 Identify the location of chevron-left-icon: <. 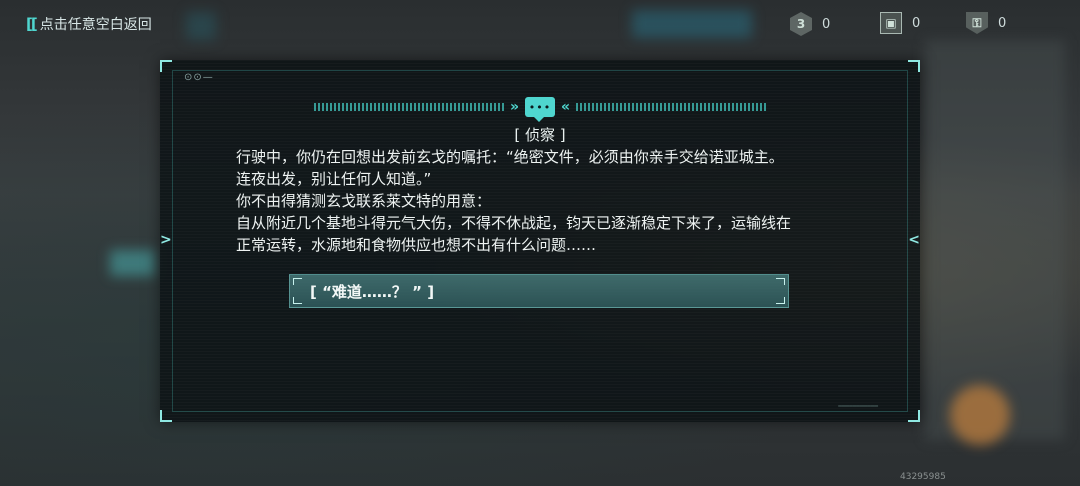
(914, 240).